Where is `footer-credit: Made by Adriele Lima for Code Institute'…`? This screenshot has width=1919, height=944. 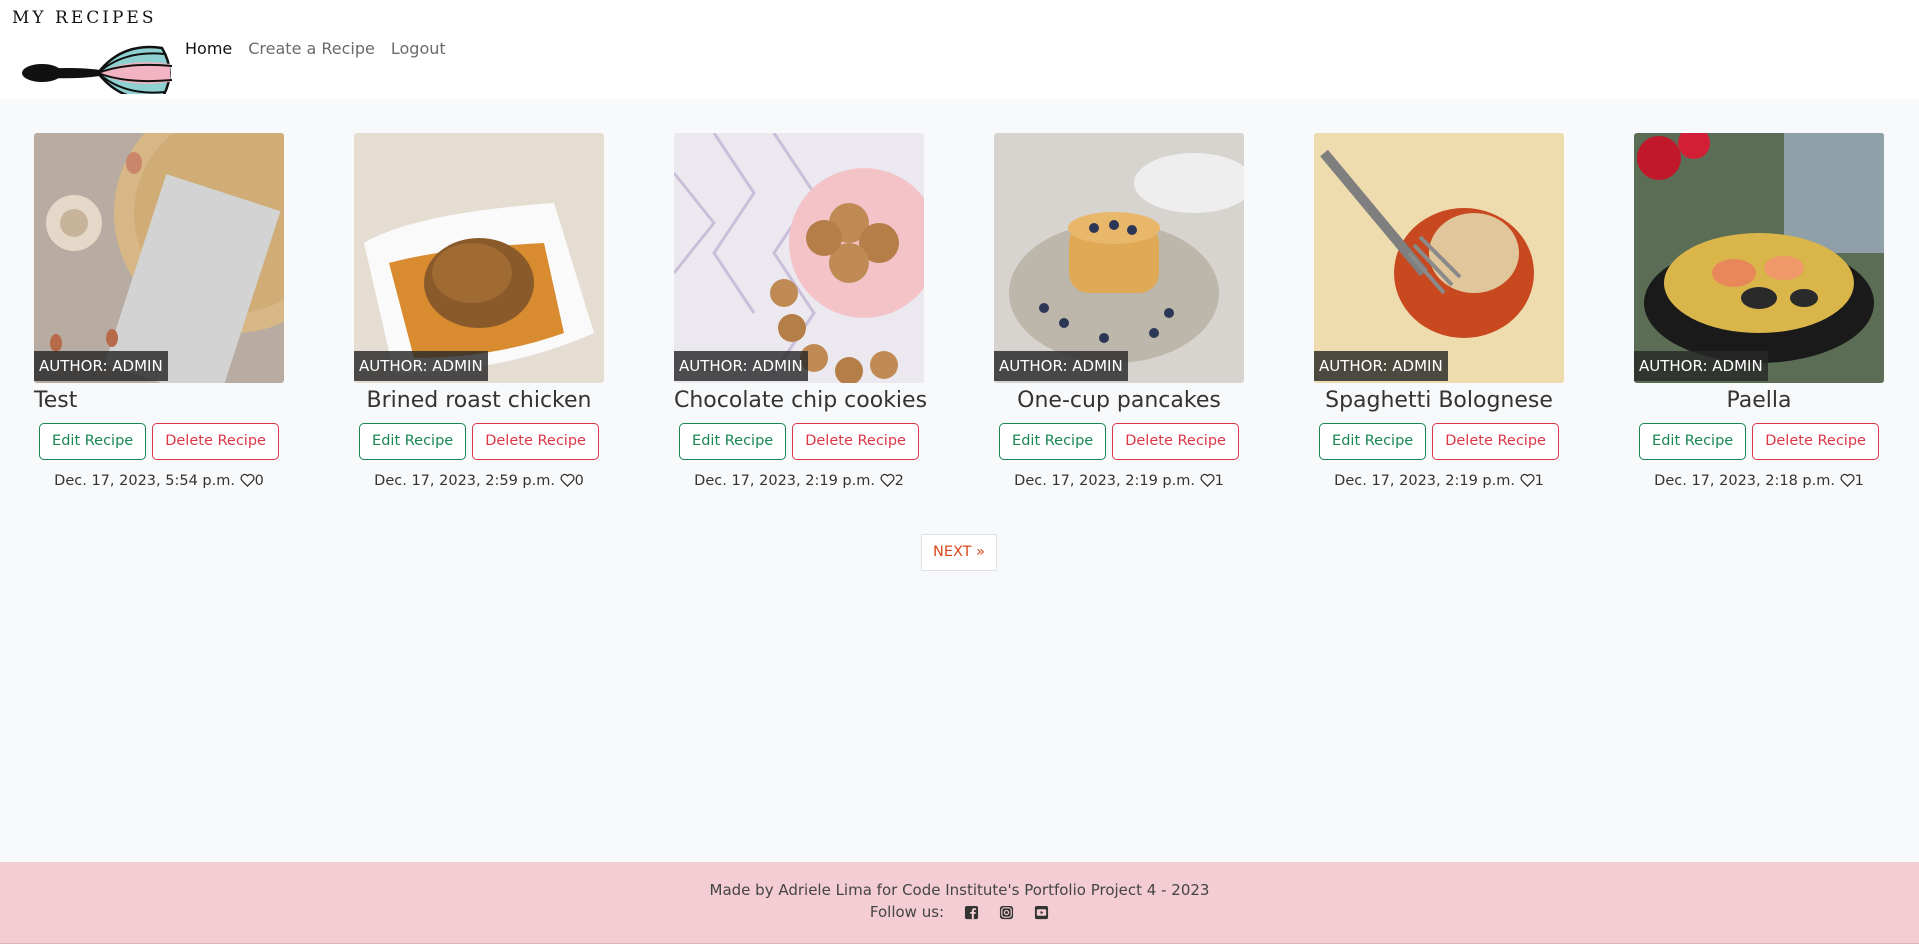
footer-credit: Made by Adriele Lima for Code Institute'… is located at coordinates (959, 890).